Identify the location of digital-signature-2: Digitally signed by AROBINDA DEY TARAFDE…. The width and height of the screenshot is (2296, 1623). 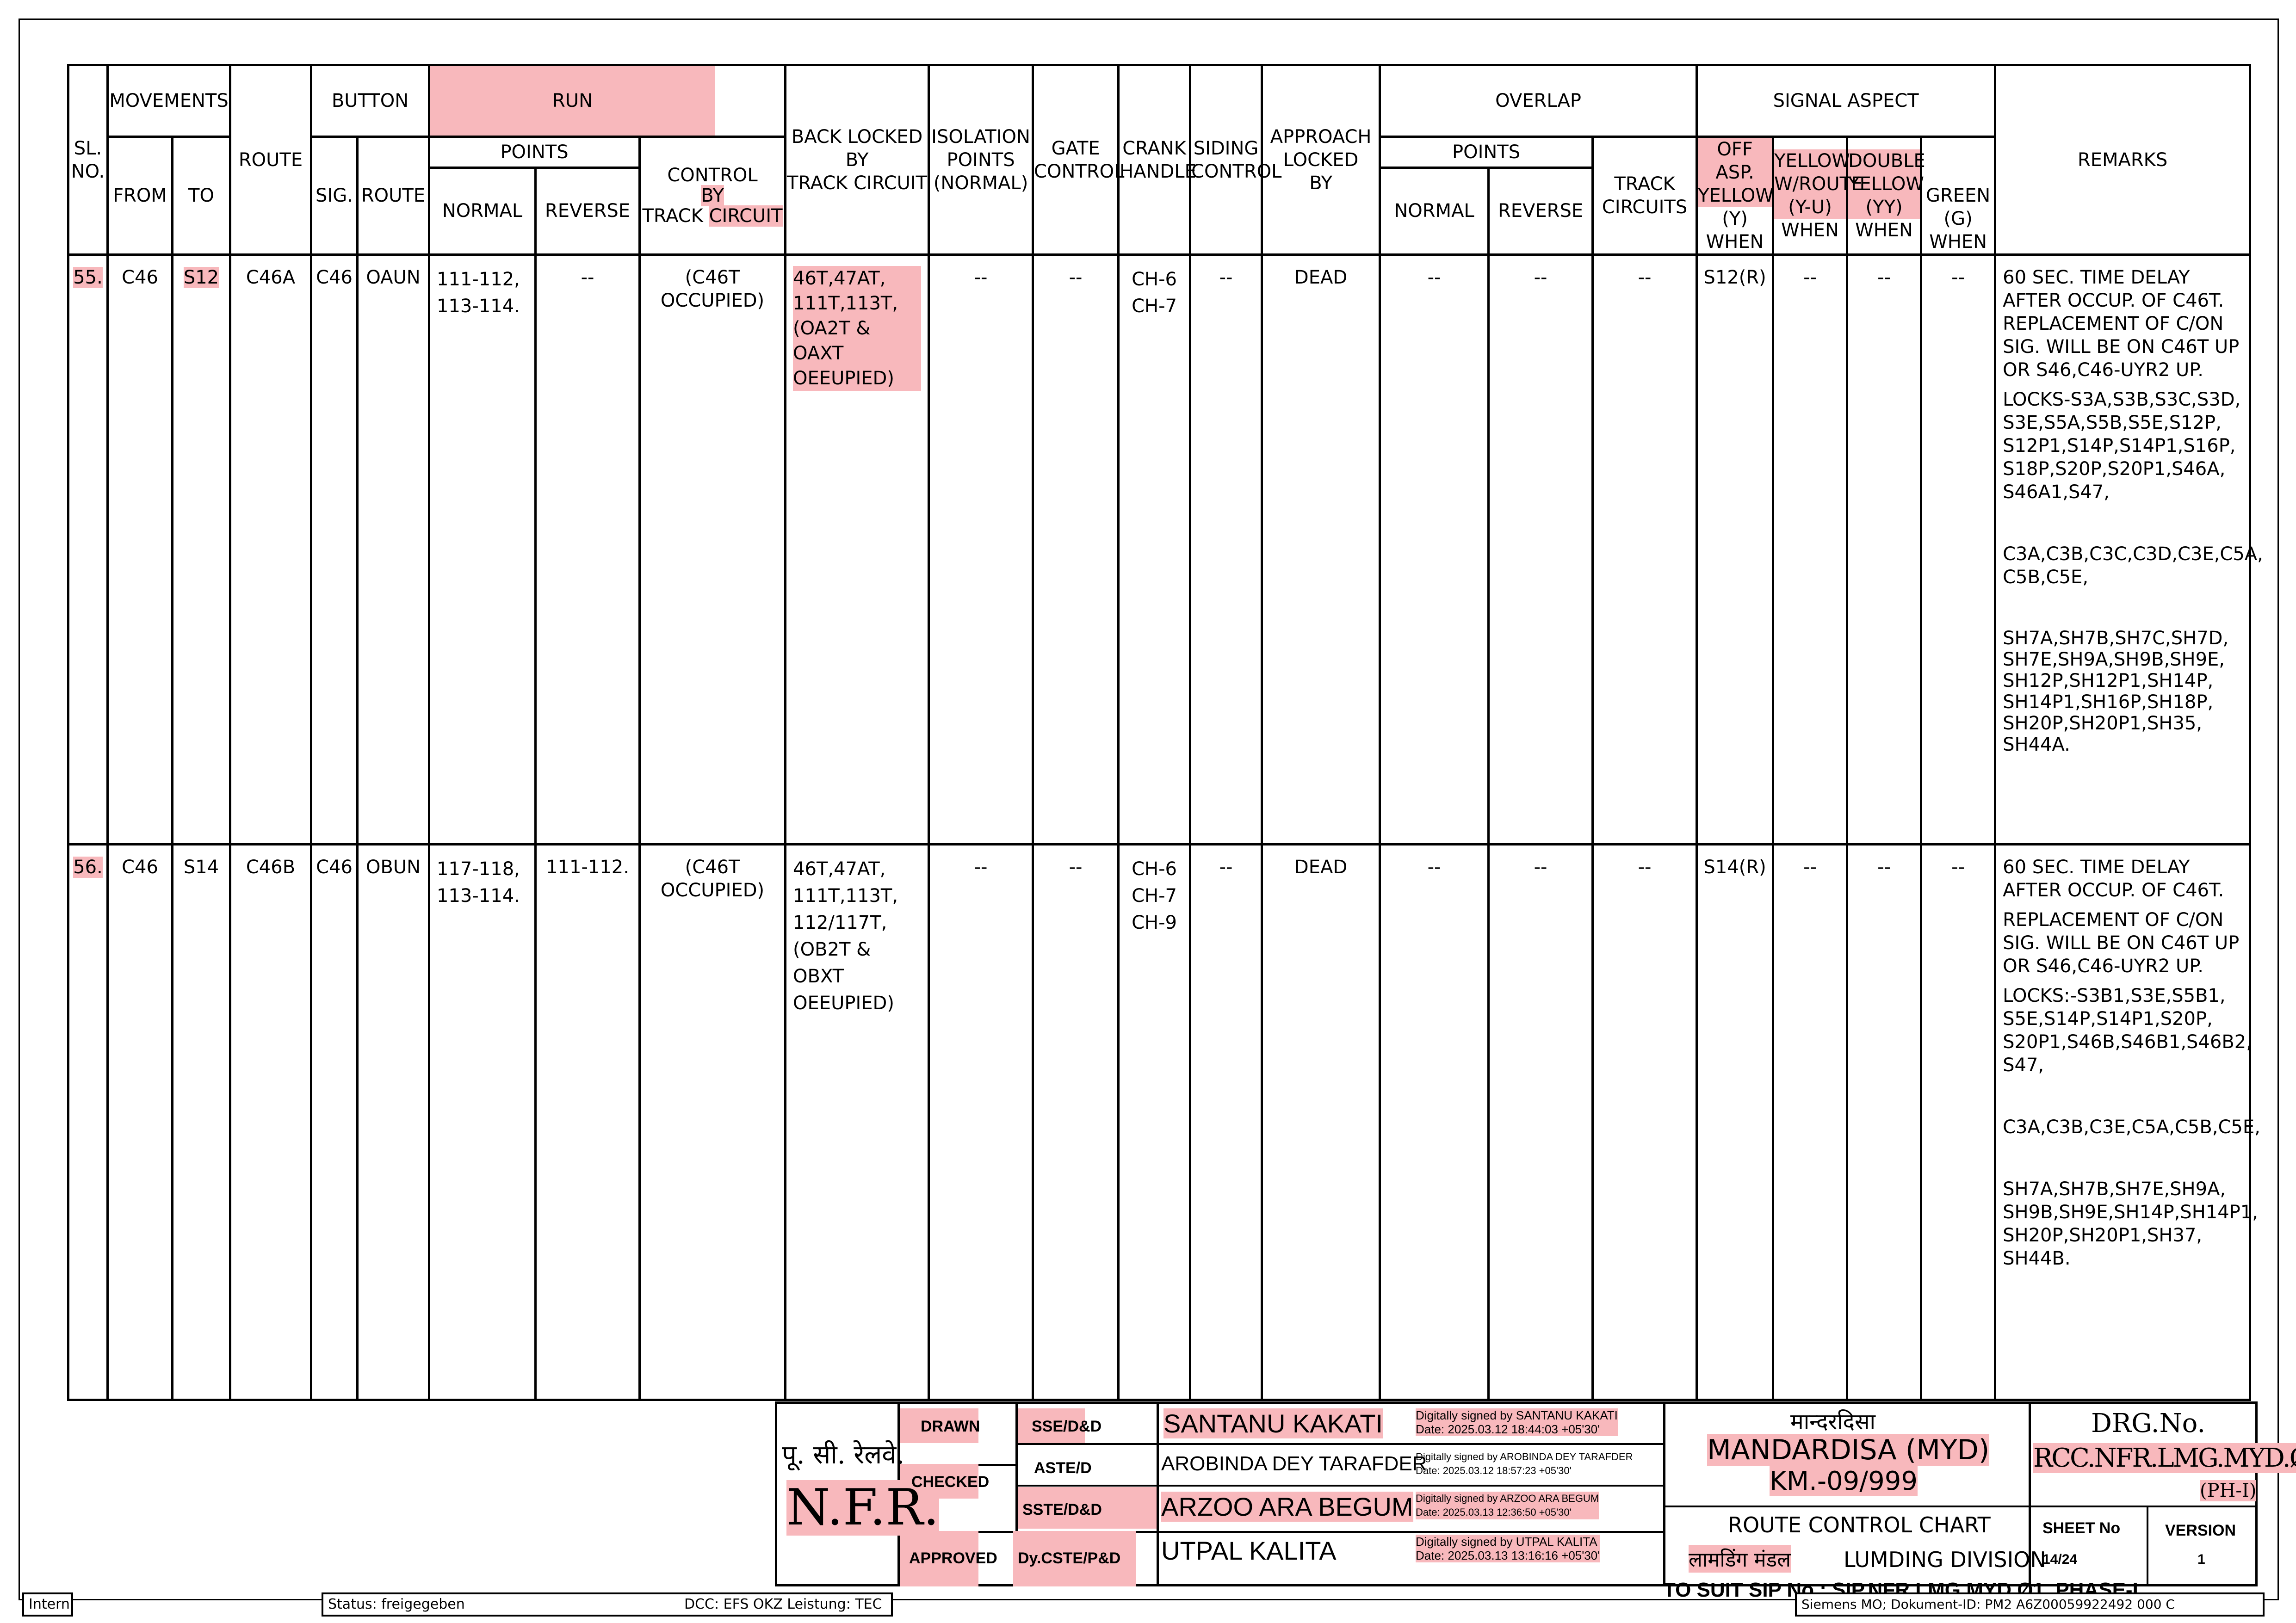
(1524, 1464).